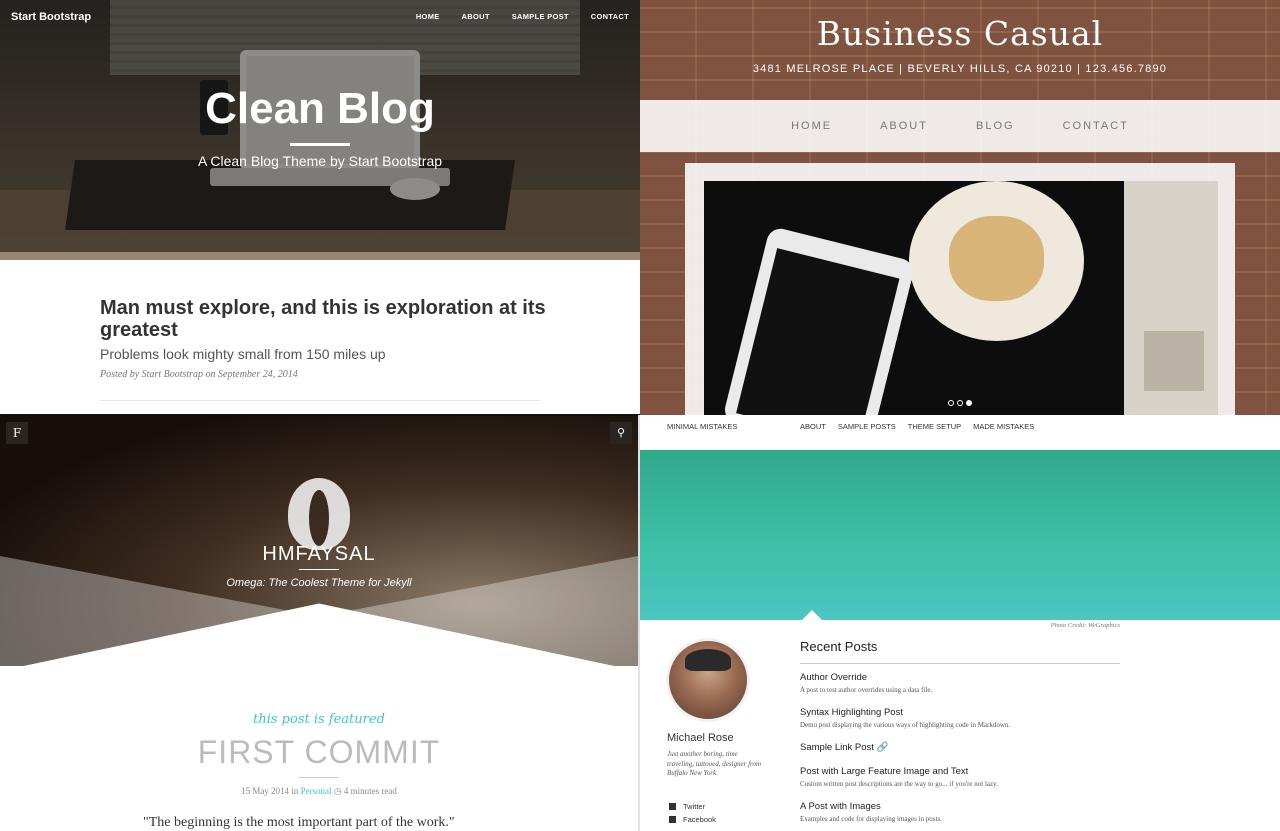 The height and width of the screenshot is (831, 1280). I want to click on social-facebook: Facebook, so click(692, 819).